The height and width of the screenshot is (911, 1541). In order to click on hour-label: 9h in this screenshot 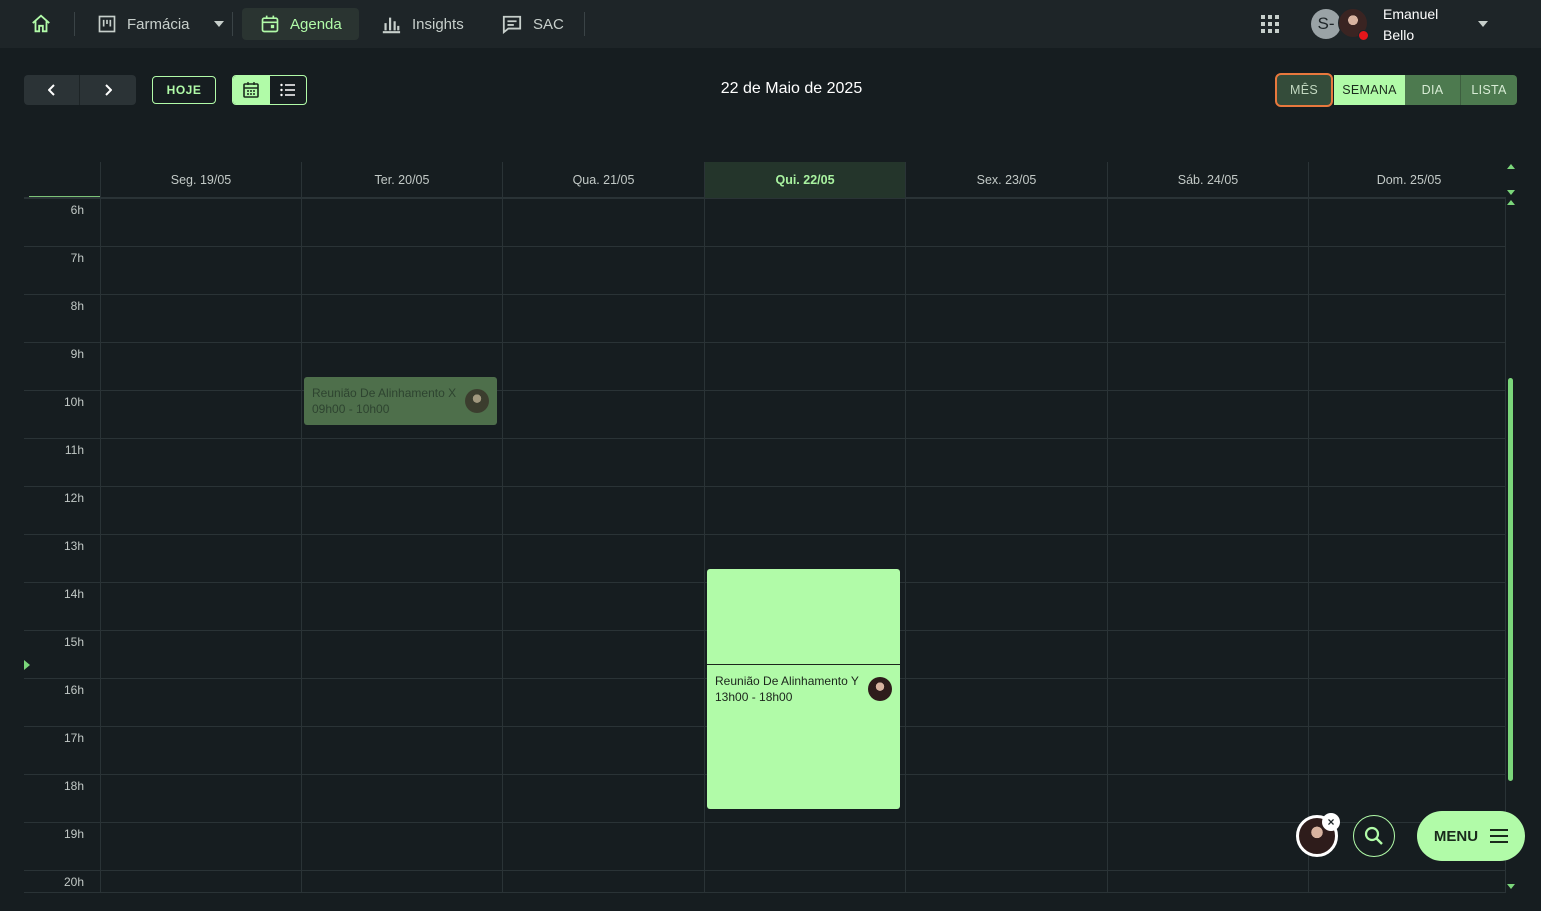, I will do `click(77, 354)`.